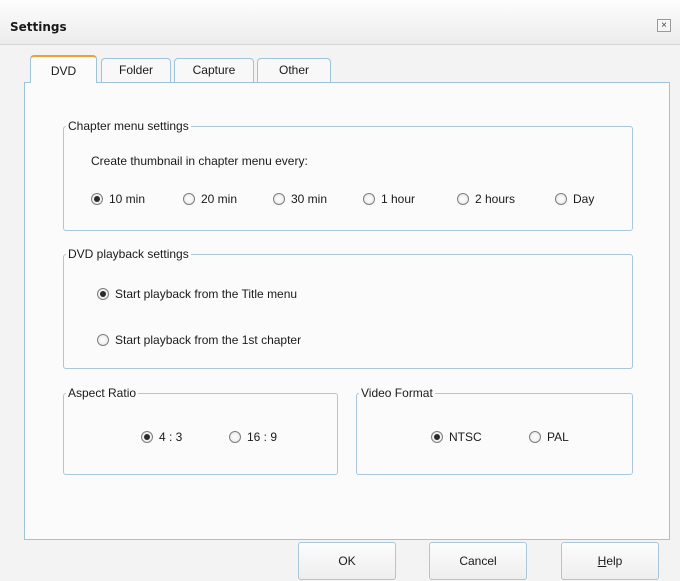 The image size is (680, 581). What do you see at coordinates (206, 294) in the screenshot?
I see `radio-label: Start playback from the Title menu` at bounding box center [206, 294].